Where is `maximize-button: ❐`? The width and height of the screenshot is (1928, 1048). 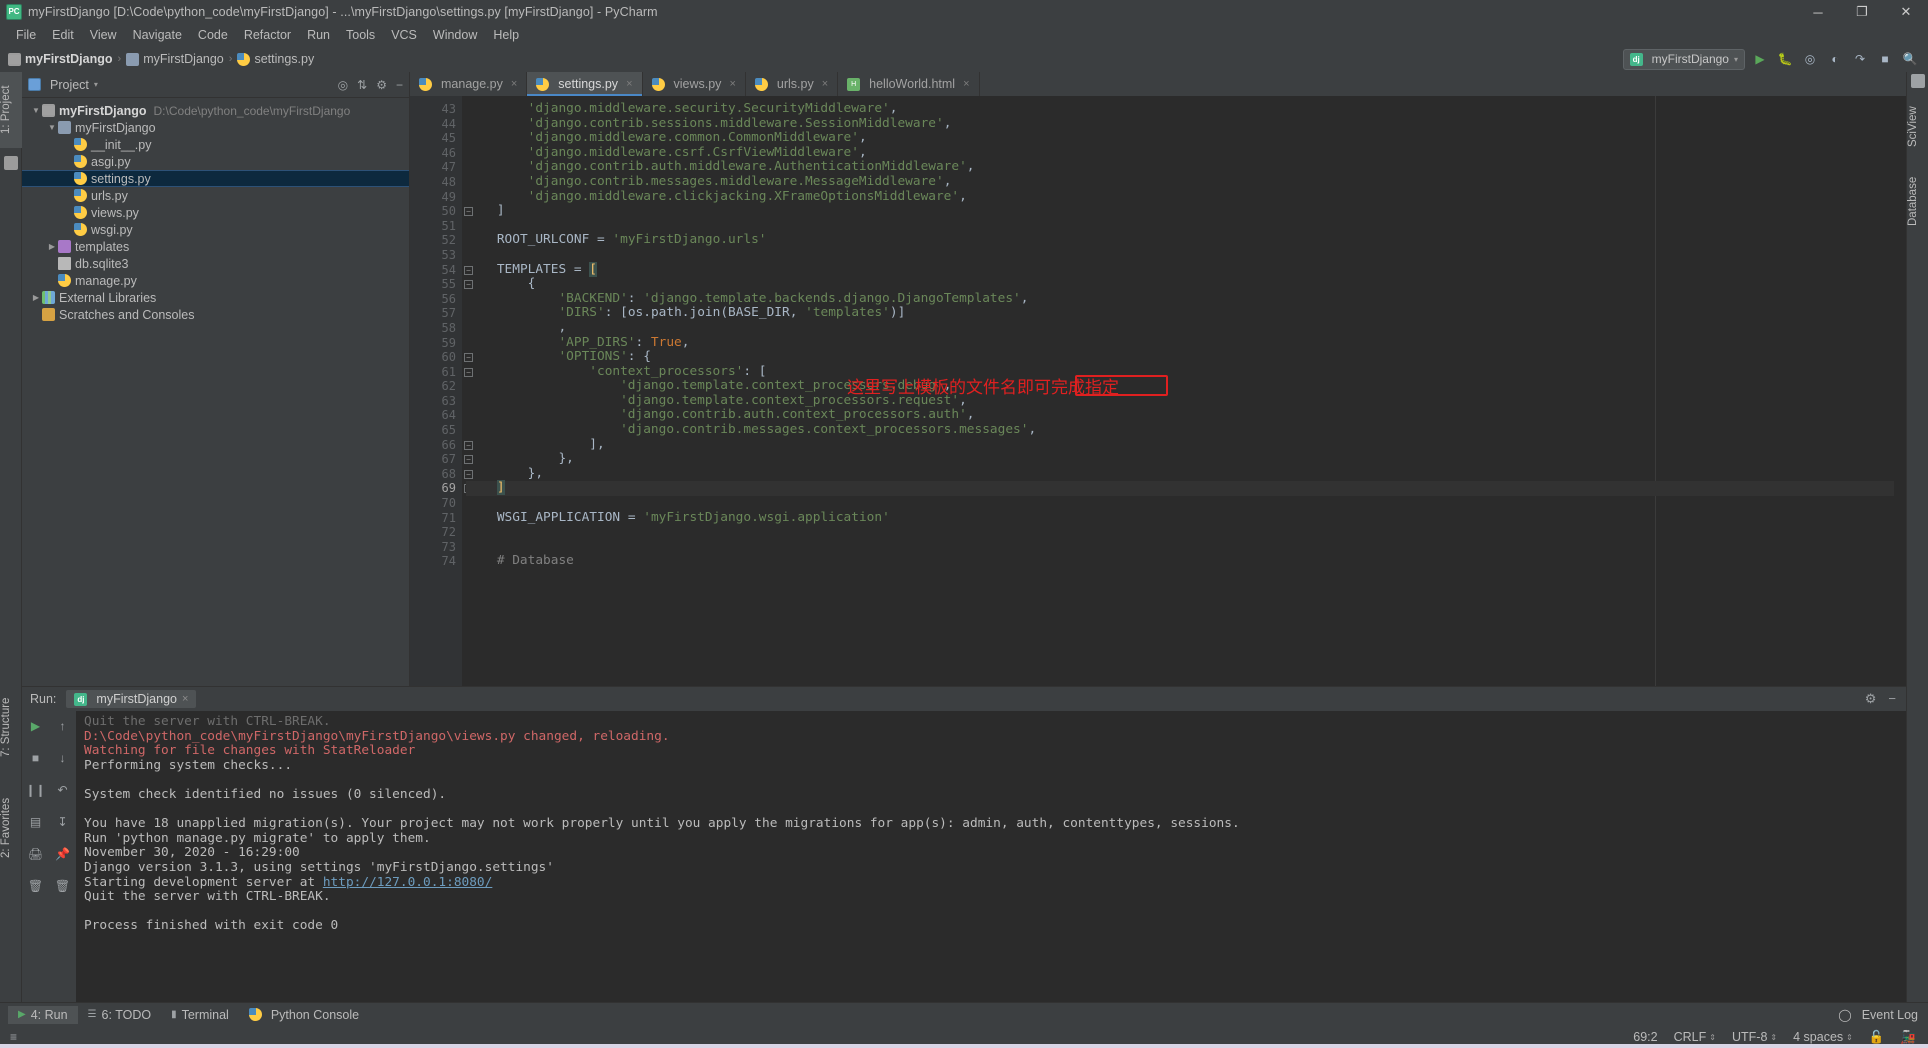
maximize-button: ❐ is located at coordinates (1862, 12).